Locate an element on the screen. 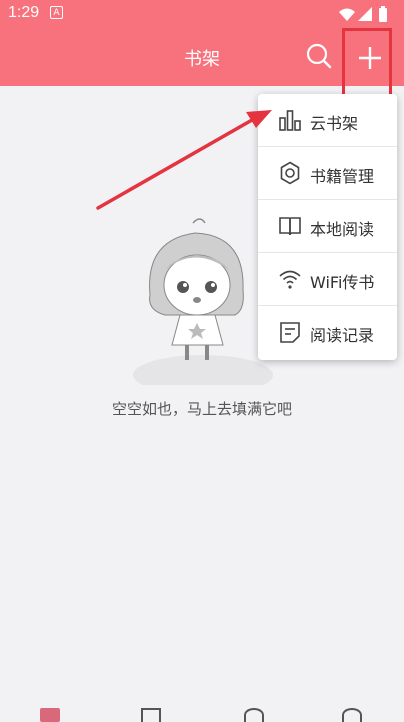  menu-item-label: 书籍管理 is located at coordinates (342, 176).